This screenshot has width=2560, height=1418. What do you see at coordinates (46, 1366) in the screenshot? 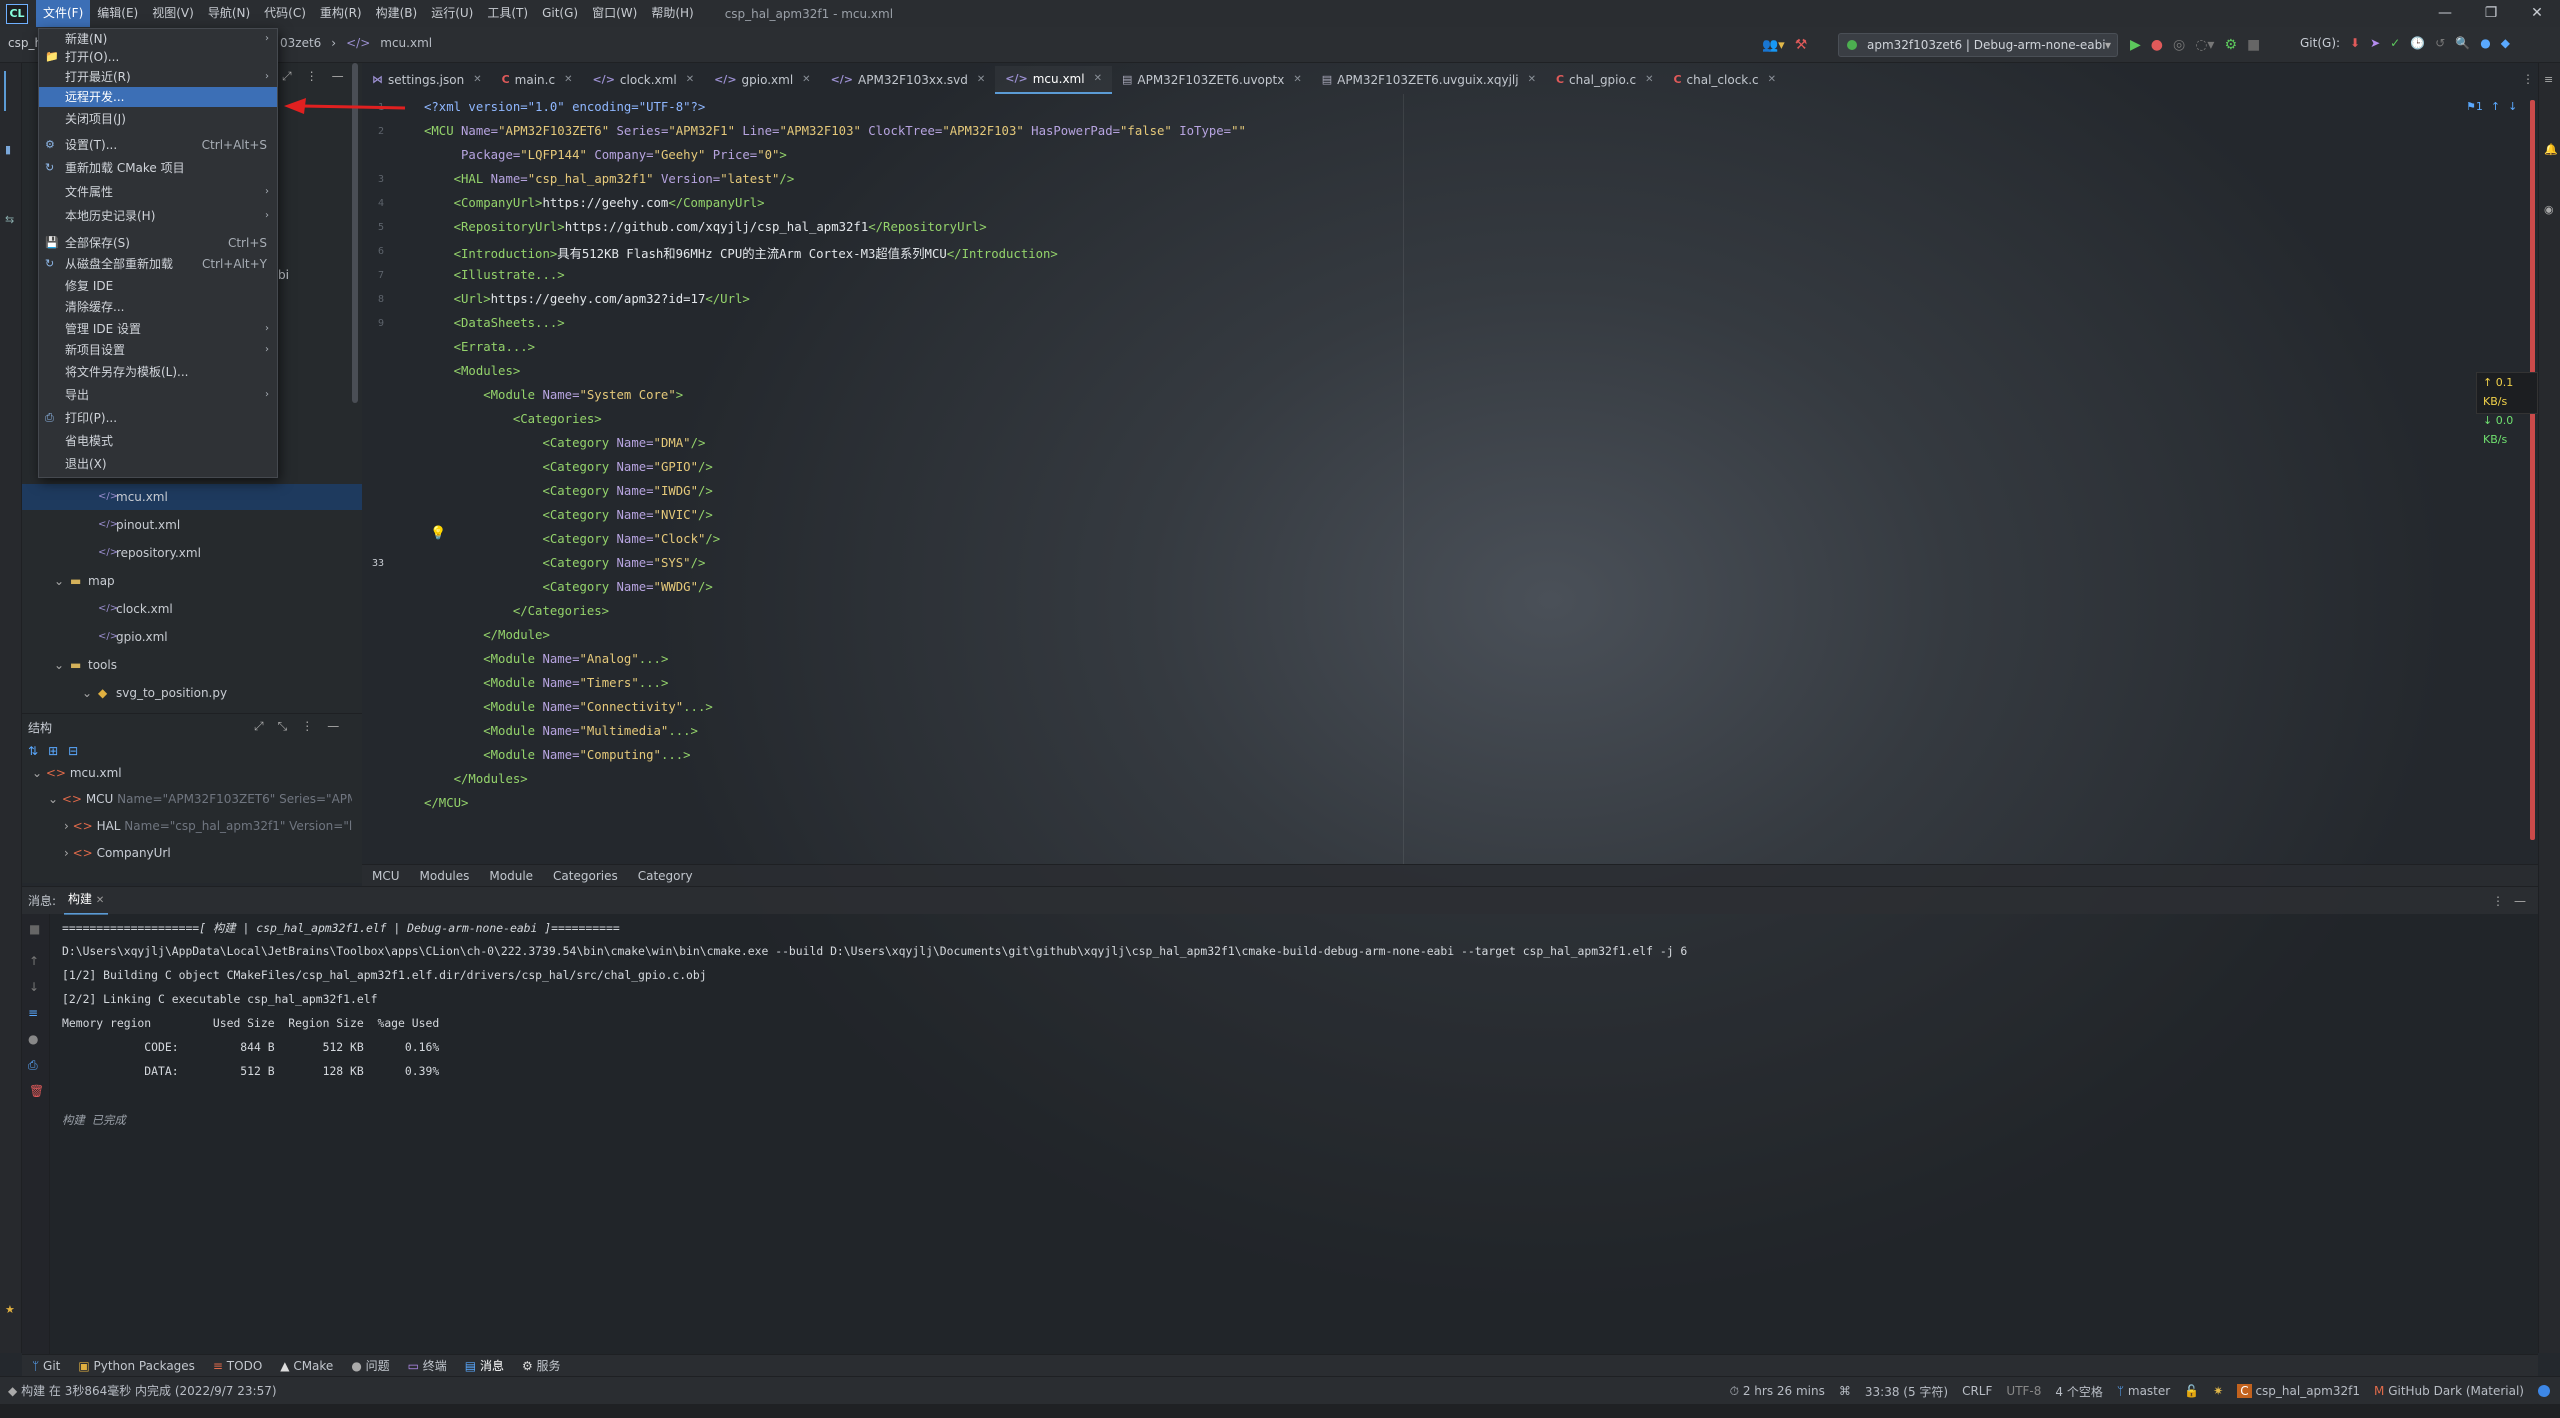
I see `bottom-tool-tab: ᛘ Git` at bounding box center [46, 1366].